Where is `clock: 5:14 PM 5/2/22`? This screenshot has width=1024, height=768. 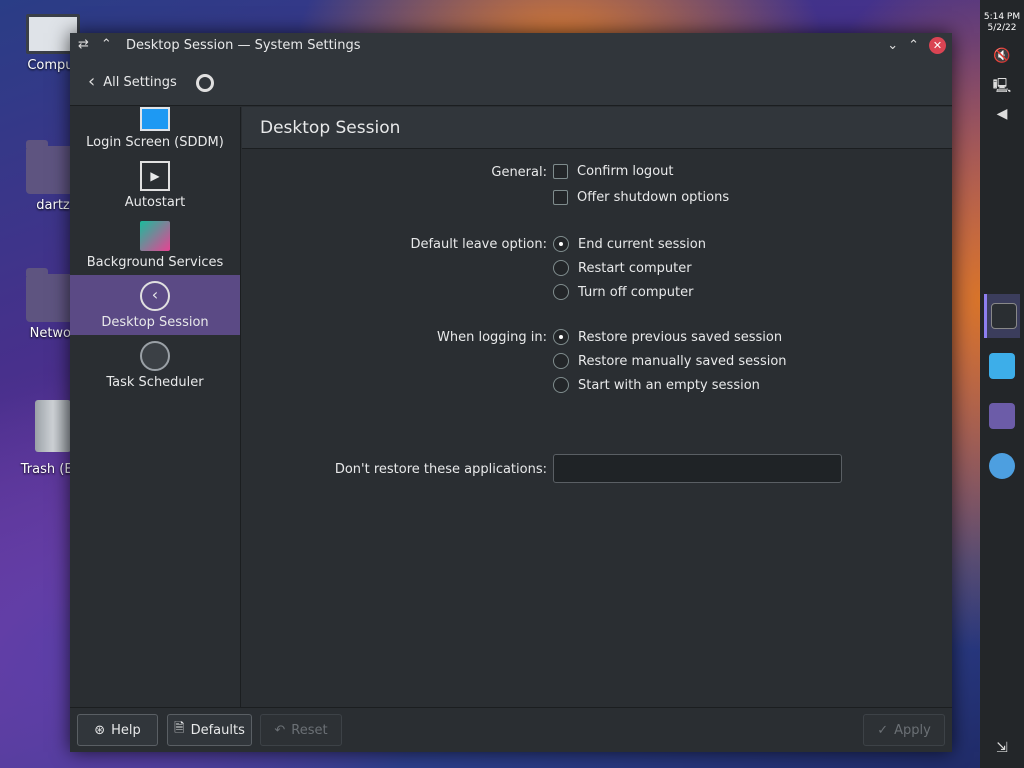 clock: 5:14 PM 5/2/22 is located at coordinates (1002, 23).